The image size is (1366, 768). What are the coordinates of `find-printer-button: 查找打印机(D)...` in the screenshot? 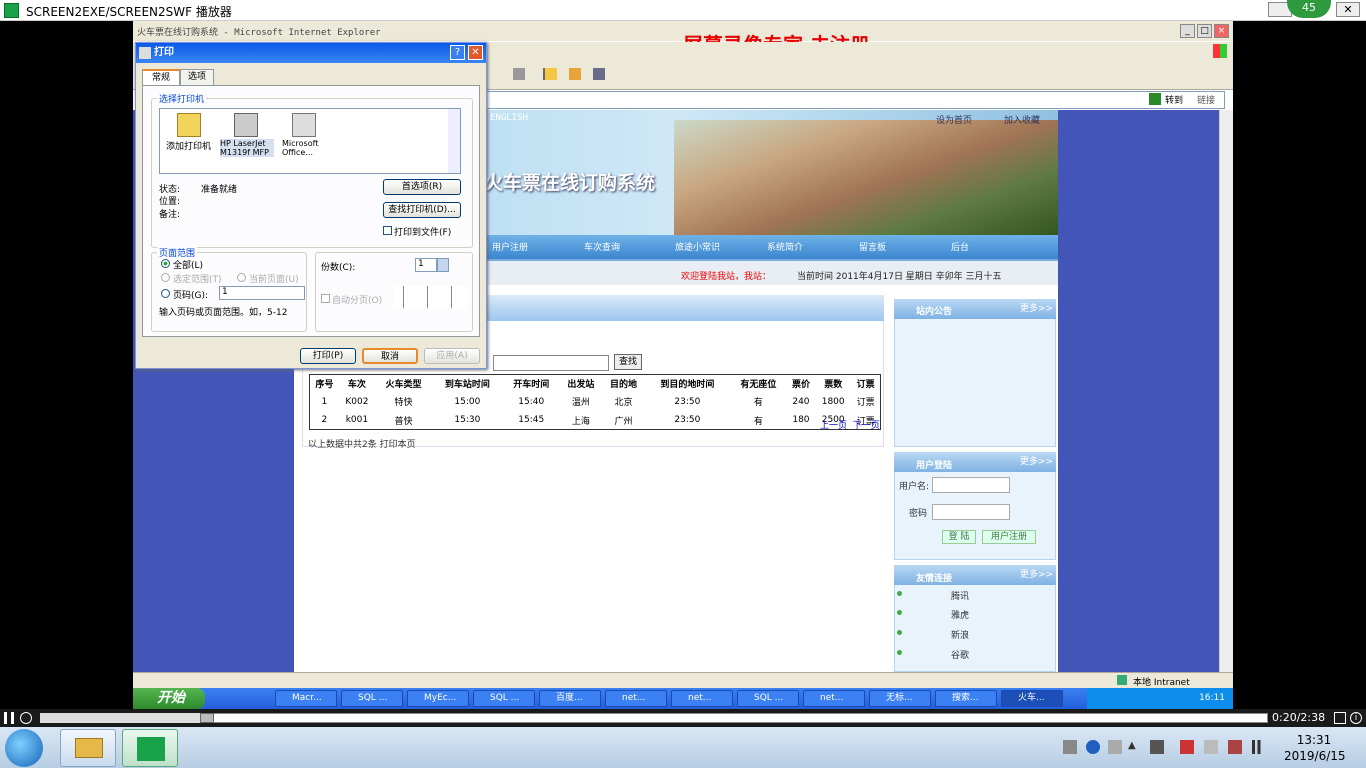 It's located at (422, 210).